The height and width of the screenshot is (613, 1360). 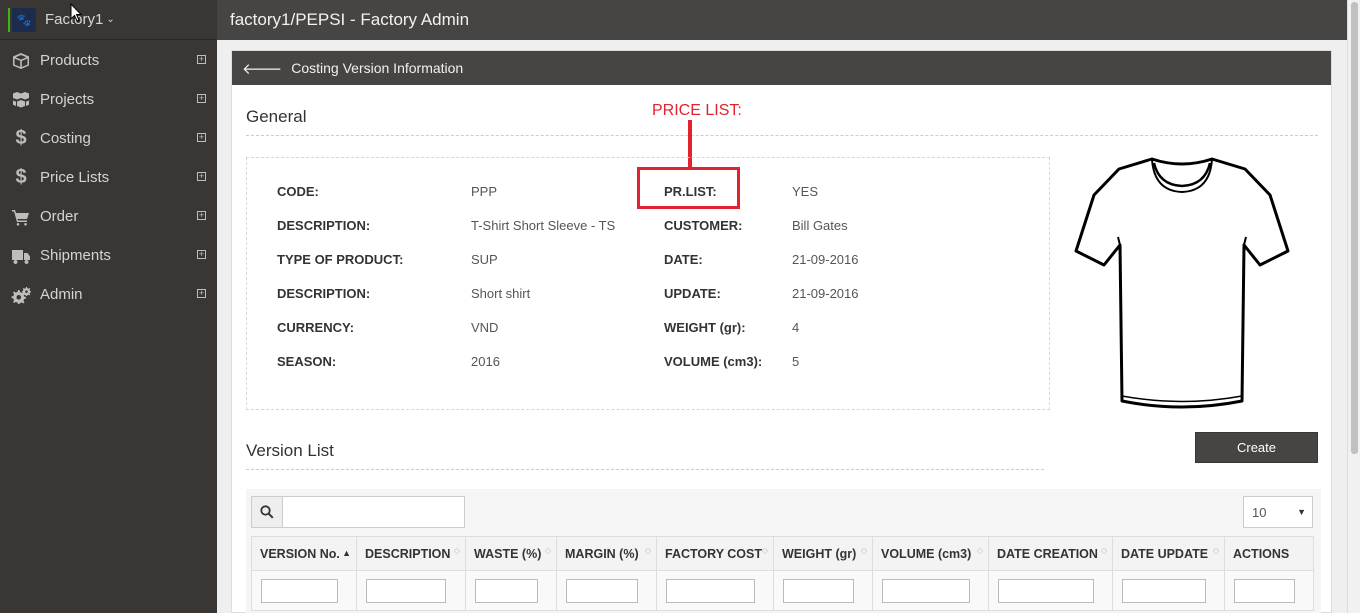 I want to click on update-value: 21-09-2016, so click(x=825, y=293).